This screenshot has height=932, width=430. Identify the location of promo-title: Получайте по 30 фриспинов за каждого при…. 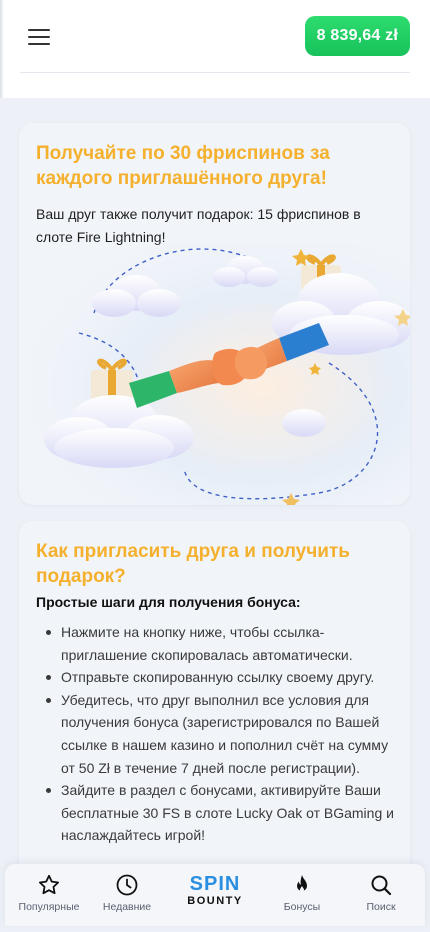
(183, 166).